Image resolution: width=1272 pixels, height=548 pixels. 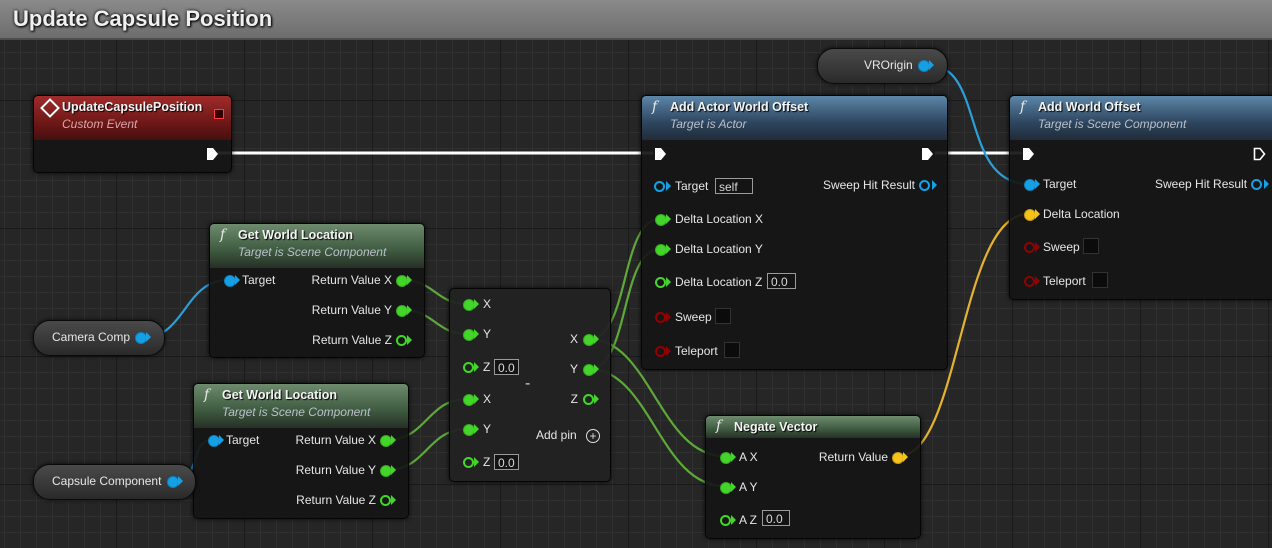 I want to click on node-title: Negate Vector, so click(x=776, y=427).